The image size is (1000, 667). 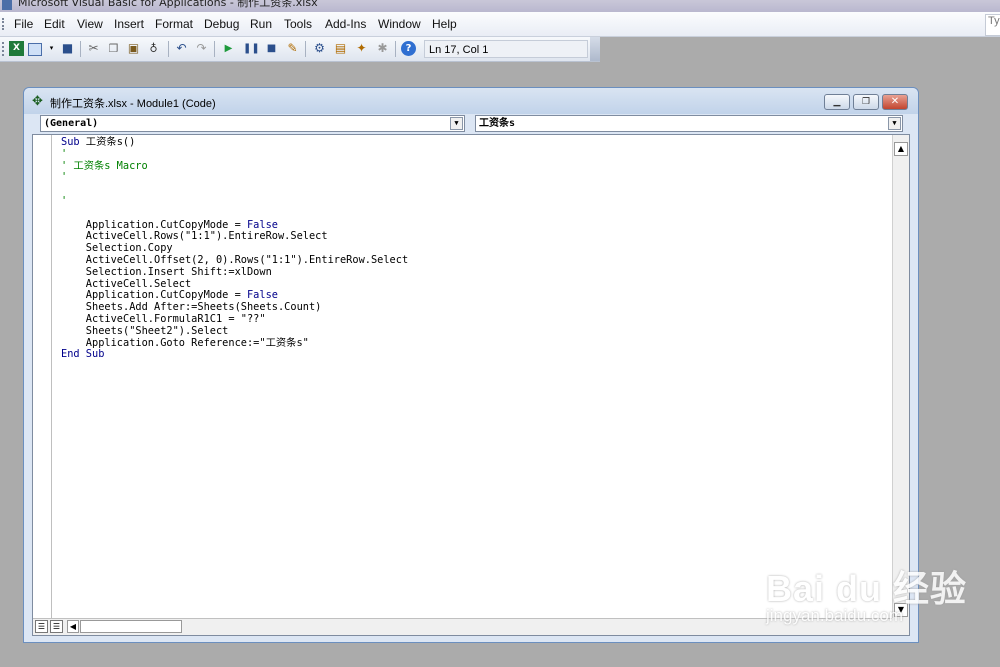 I want to click on code-line: Application.Goto Reference:="工资条s", so click(x=234, y=343).